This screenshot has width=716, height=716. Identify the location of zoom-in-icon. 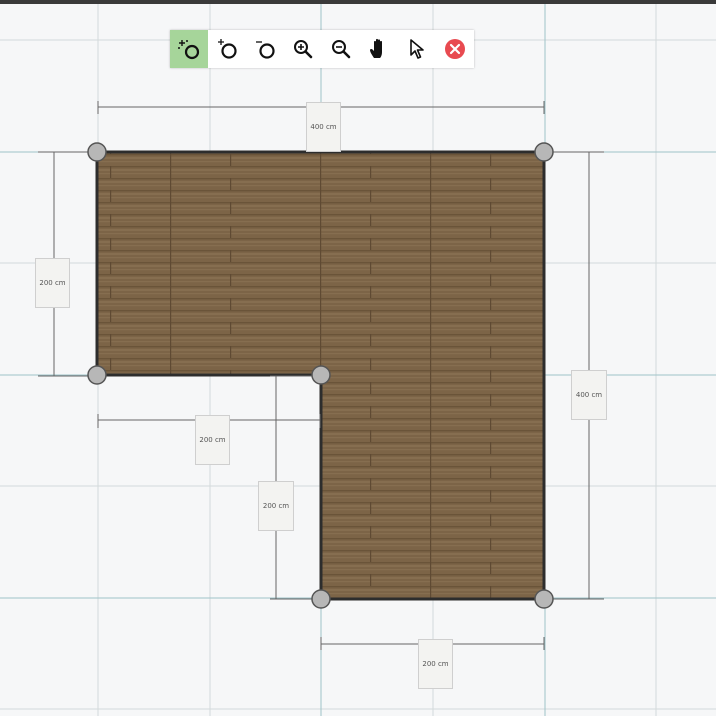
(303, 49).